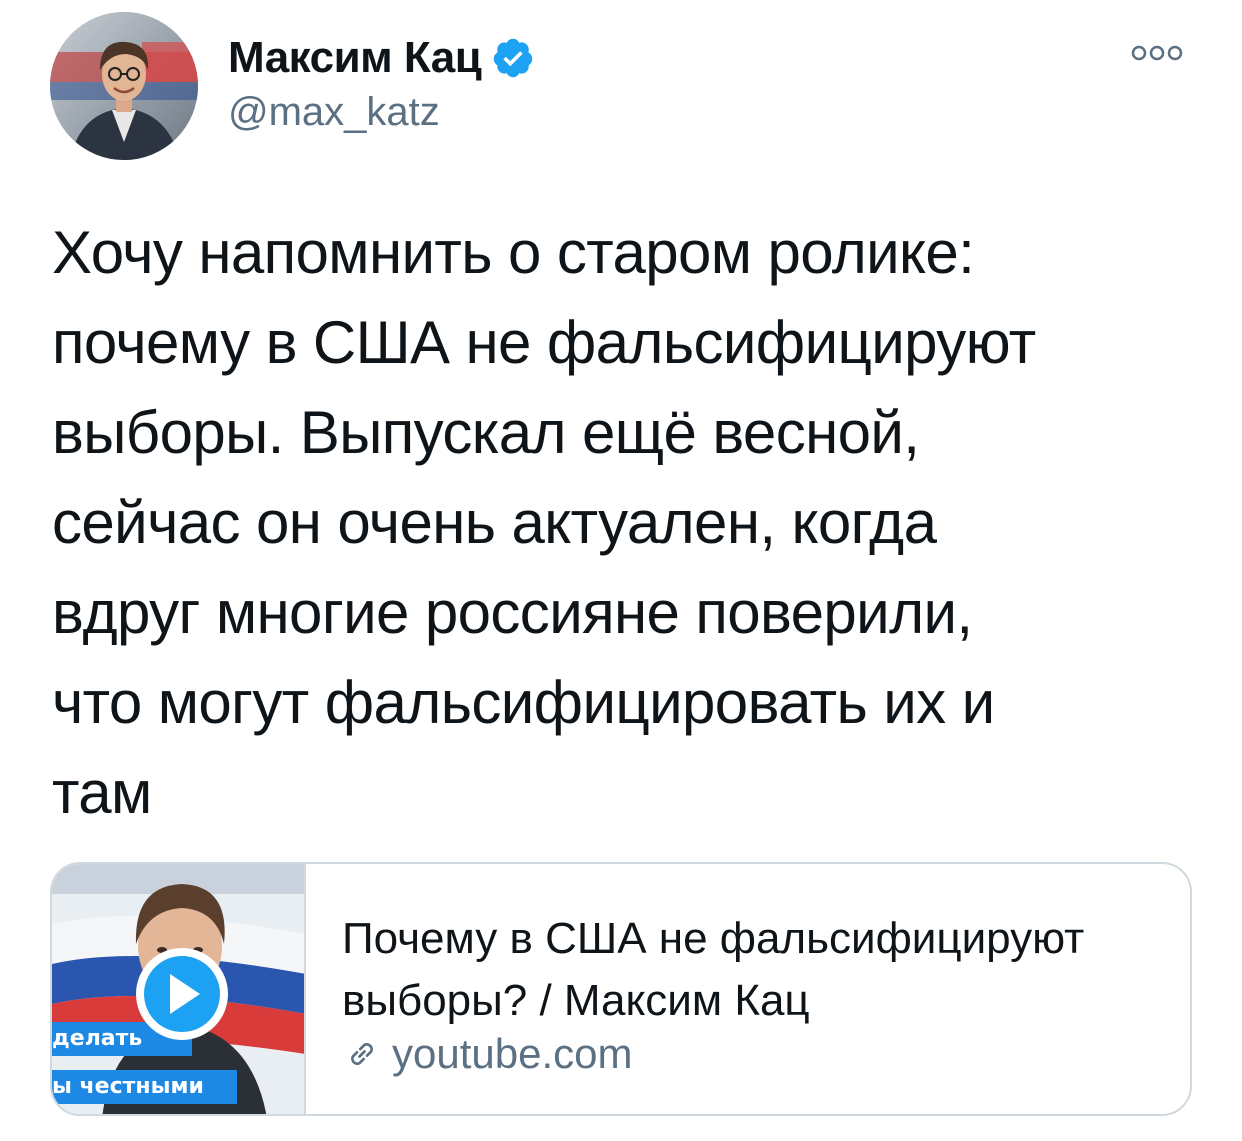  What do you see at coordinates (97, 1038) in the screenshot?
I see `thumbnail-caption-1: делать` at bounding box center [97, 1038].